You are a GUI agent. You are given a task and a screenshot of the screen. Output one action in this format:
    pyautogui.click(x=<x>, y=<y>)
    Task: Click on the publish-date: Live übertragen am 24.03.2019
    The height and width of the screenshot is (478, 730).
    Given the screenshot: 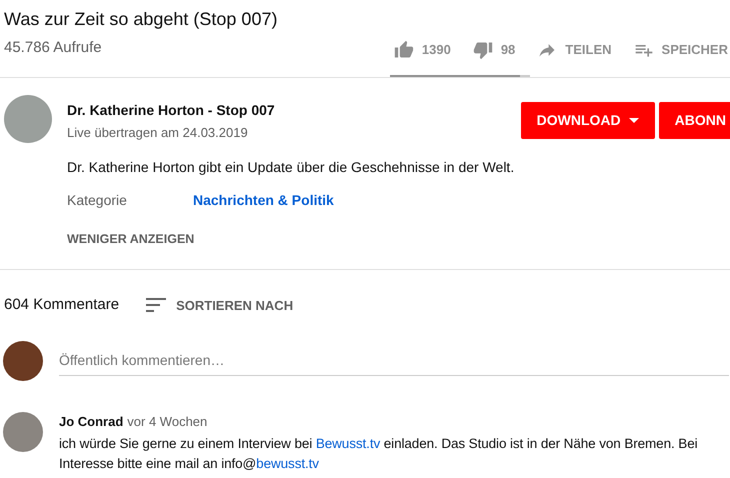 What is the action you would take?
    pyautogui.click(x=158, y=133)
    